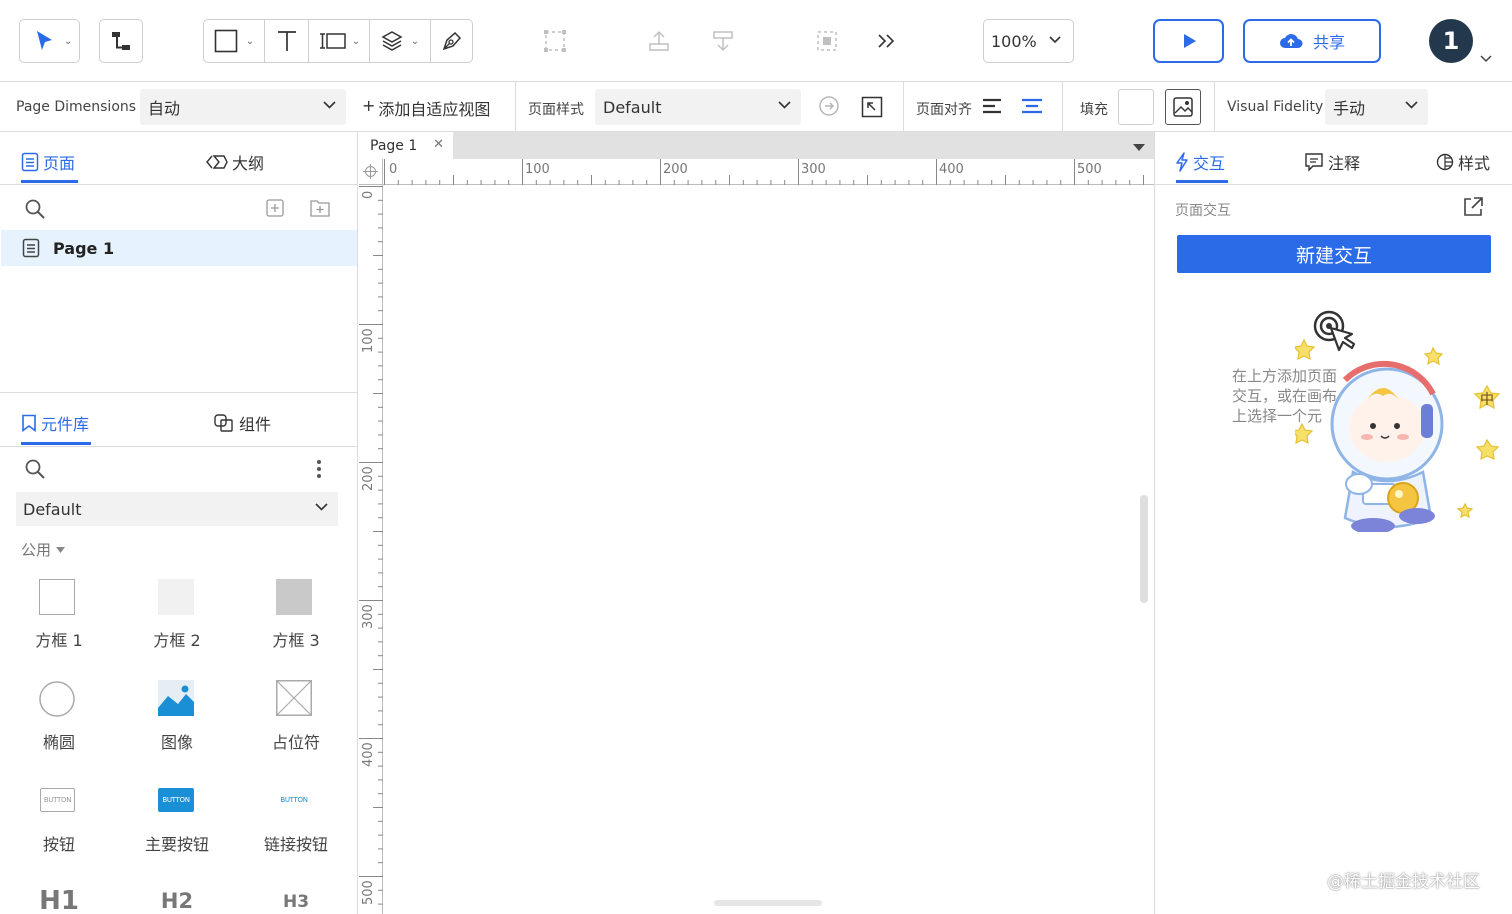 Image resolution: width=1512 pixels, height=914 pixels. What do you see at coordinates (43, 549) in the screenshot?
I see `category-toggle: 公用` at bounding box center [43, 549].